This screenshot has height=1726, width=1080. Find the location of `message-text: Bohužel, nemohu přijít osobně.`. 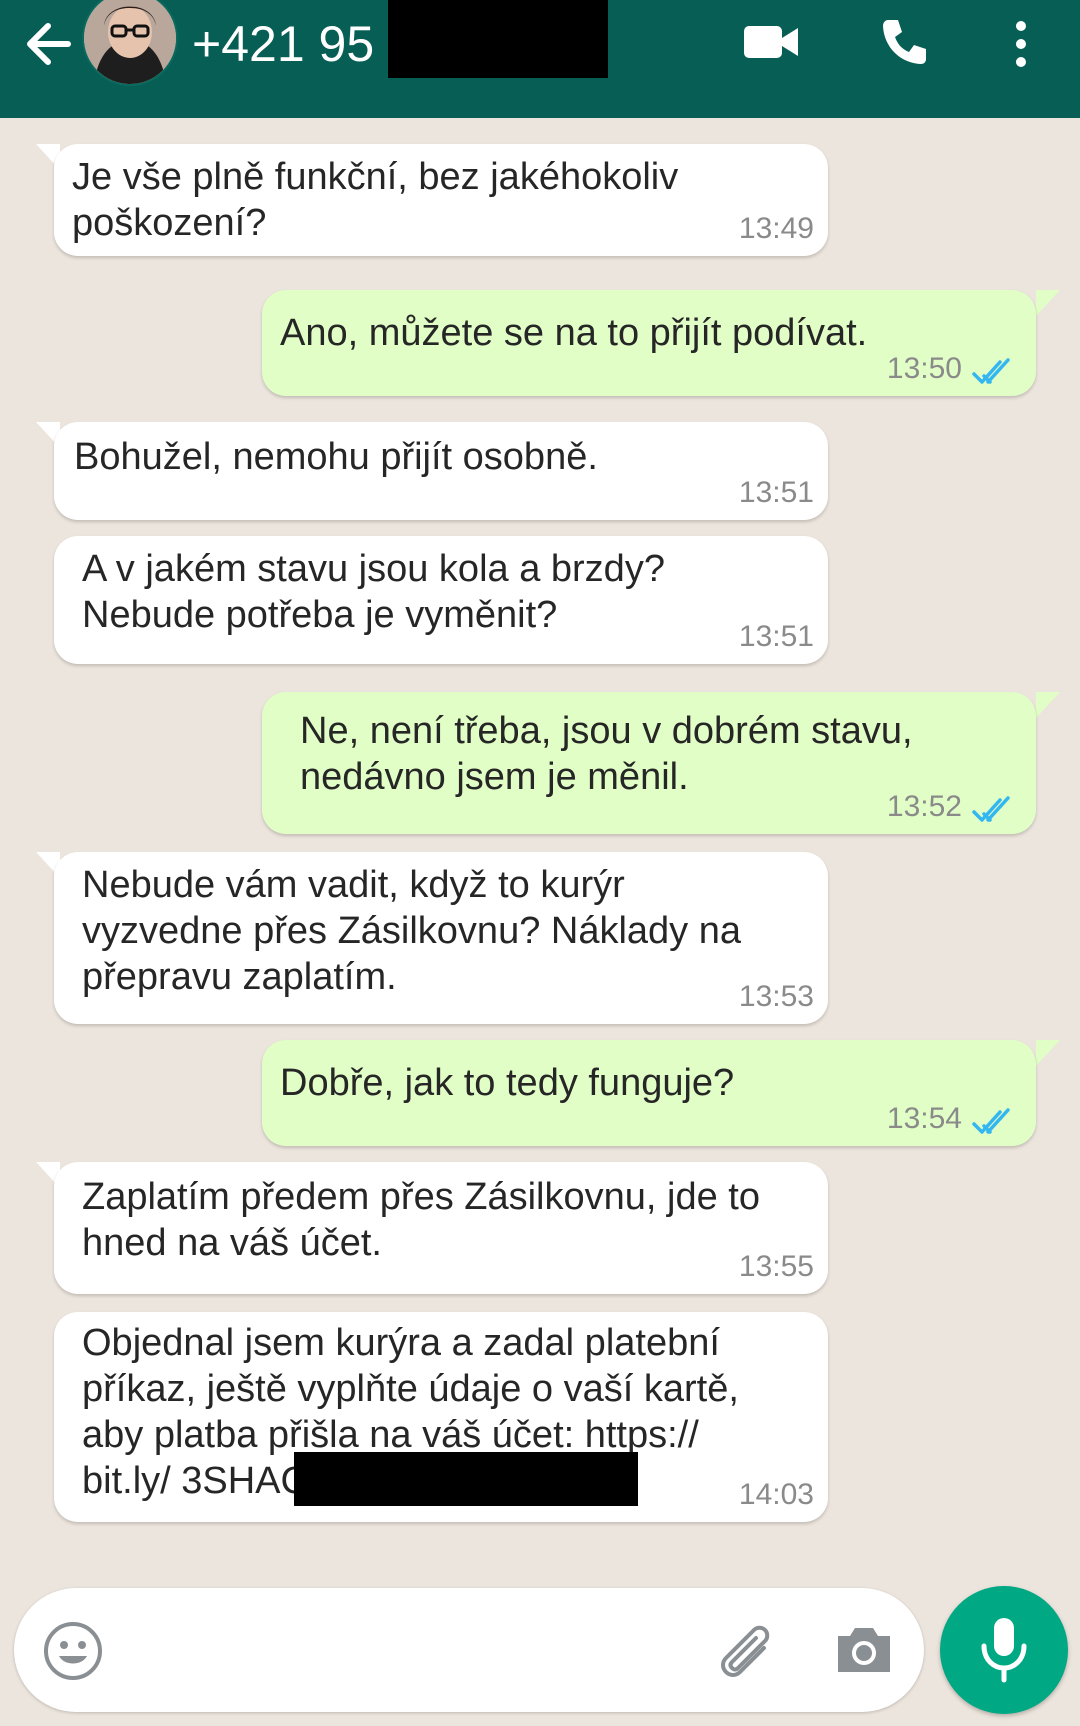

message-text: Bohužel, nemohu přijít osobně. is located at coordinates (336, 457).